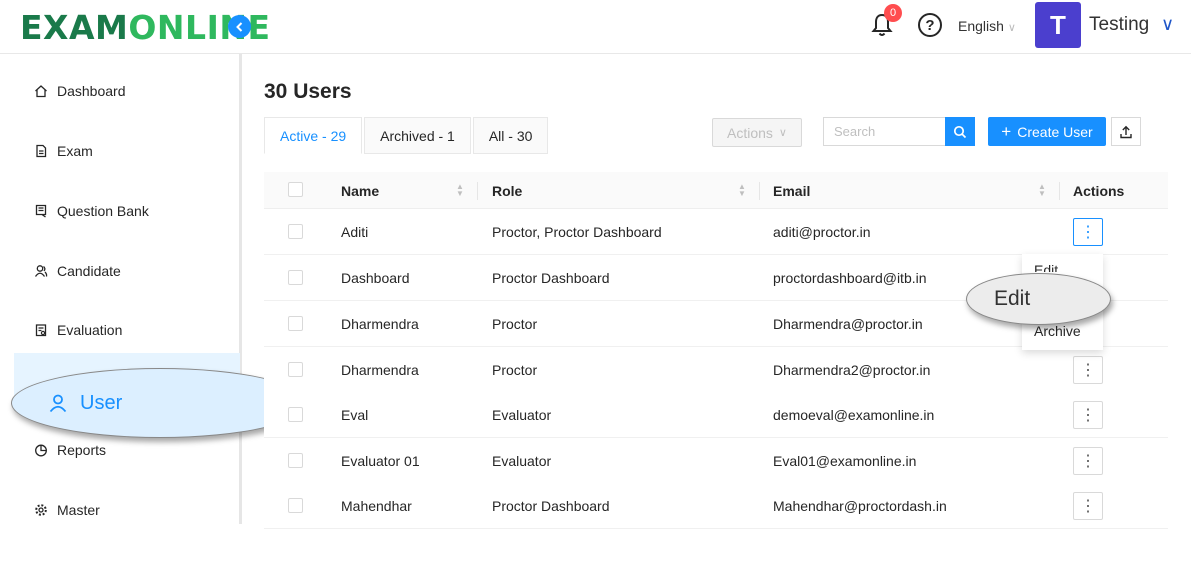 The width and height of the screenshot is (1191, 572). What do you see at coordinates (360, 191) in the screenshot?
I see `column-header-name: Name` at bounding box center [360, 191].